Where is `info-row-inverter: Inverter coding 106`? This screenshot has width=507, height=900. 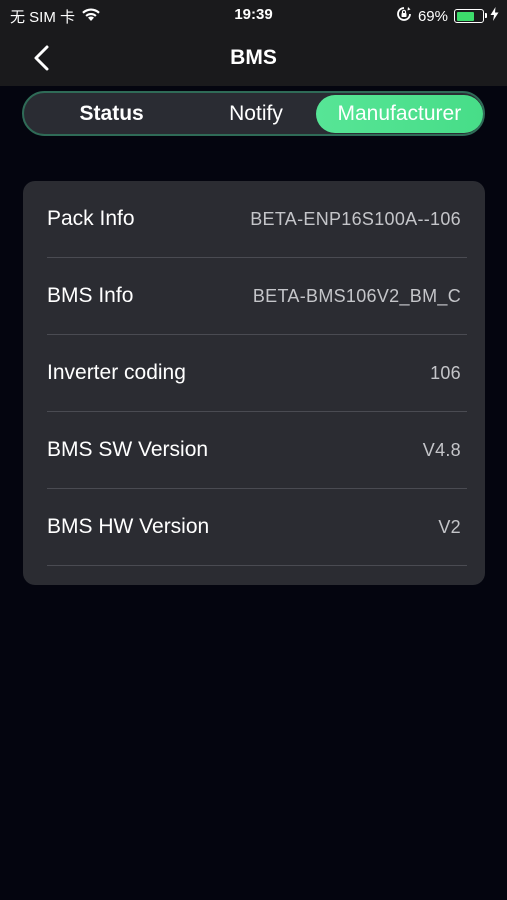
info-row-inverter: Inverter coding 106 is located at coordinates (257, 373).